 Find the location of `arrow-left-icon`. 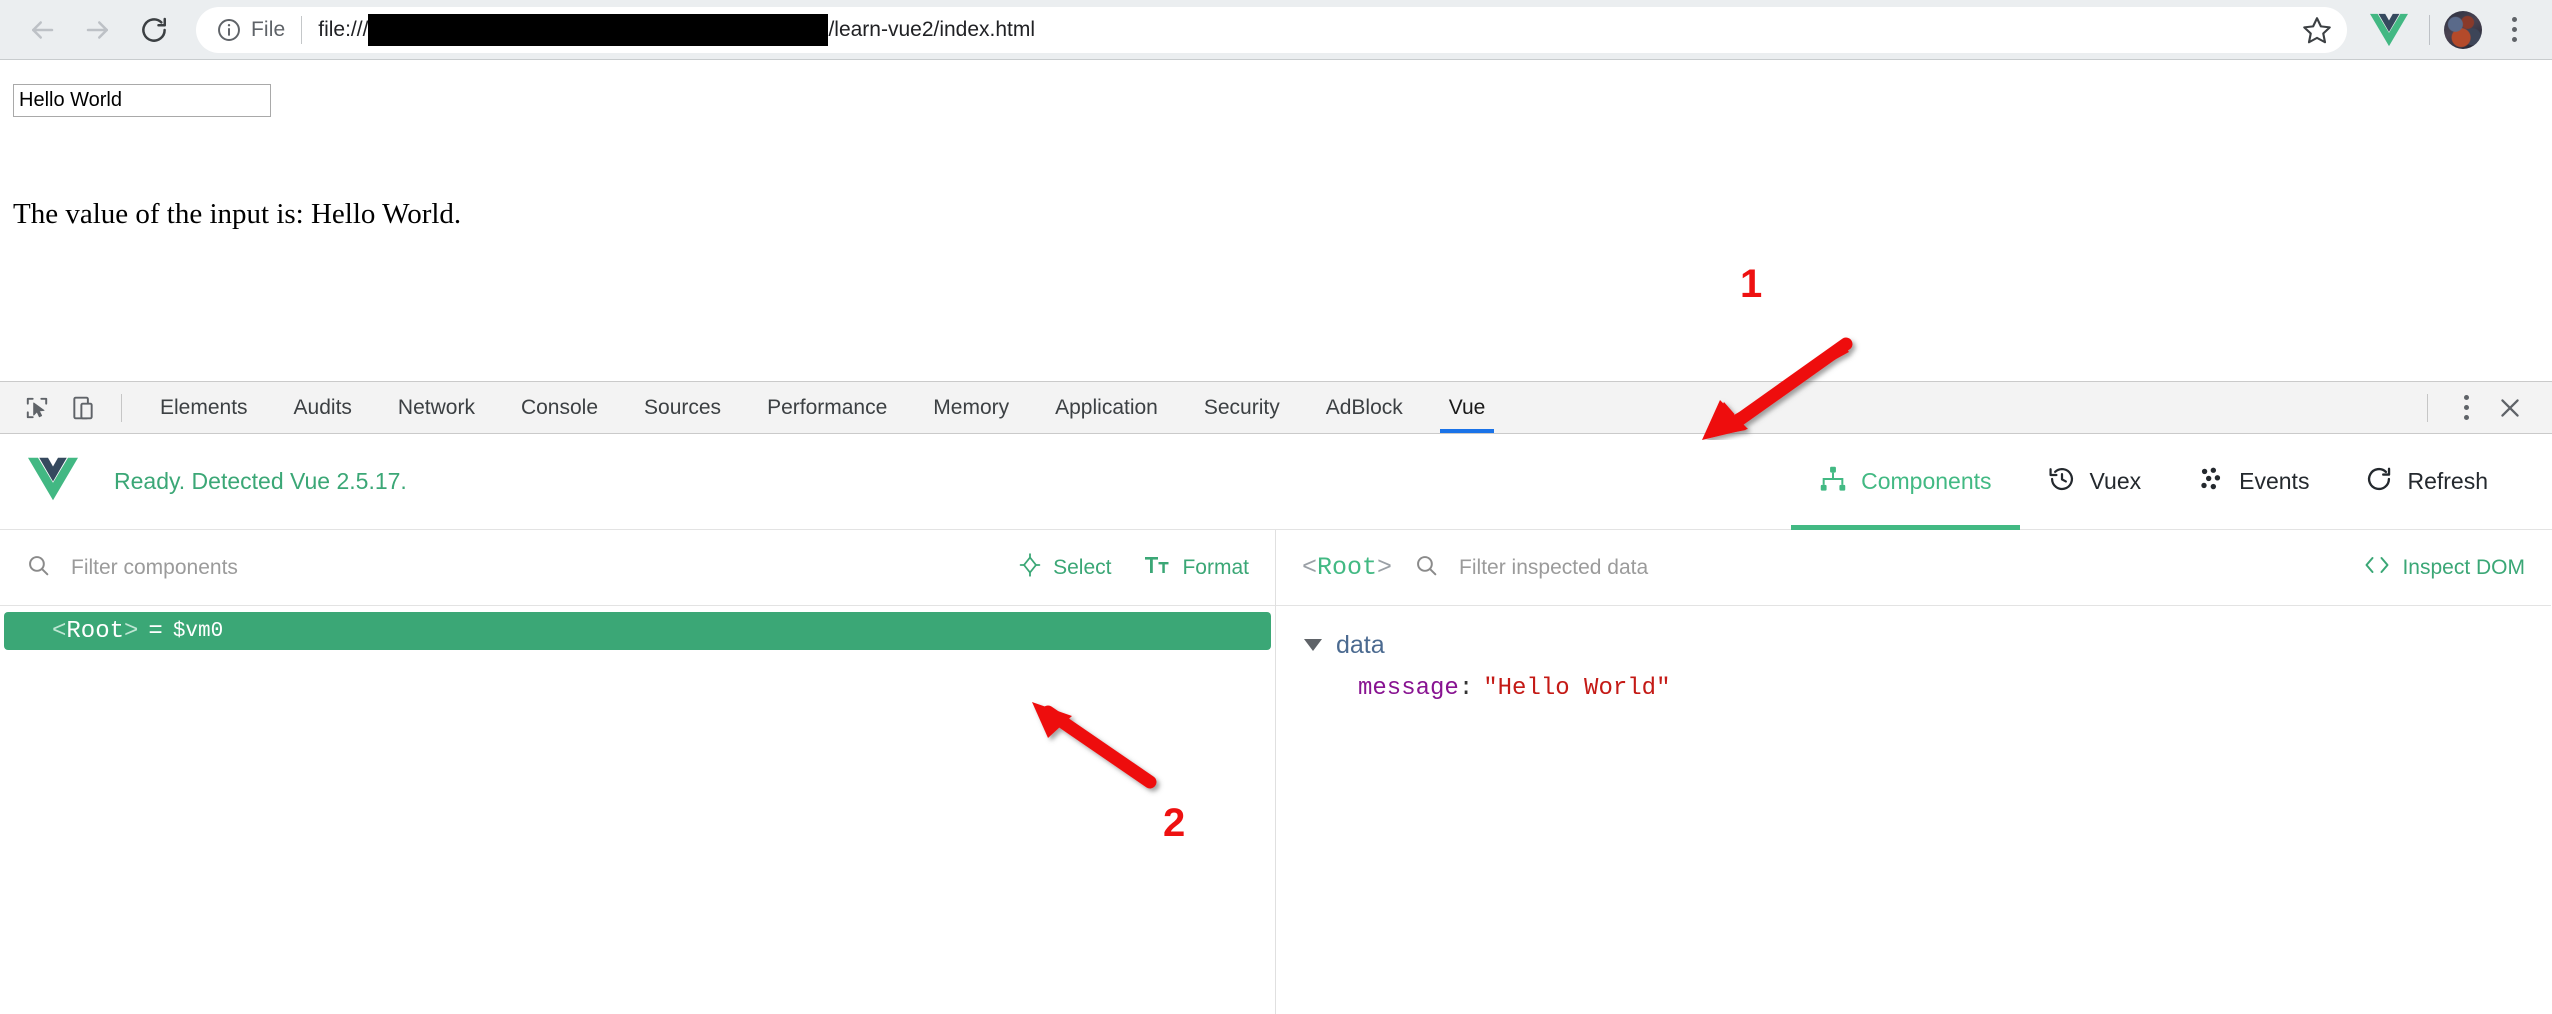

arrow-left-icon is located at coordinates (42, 30).